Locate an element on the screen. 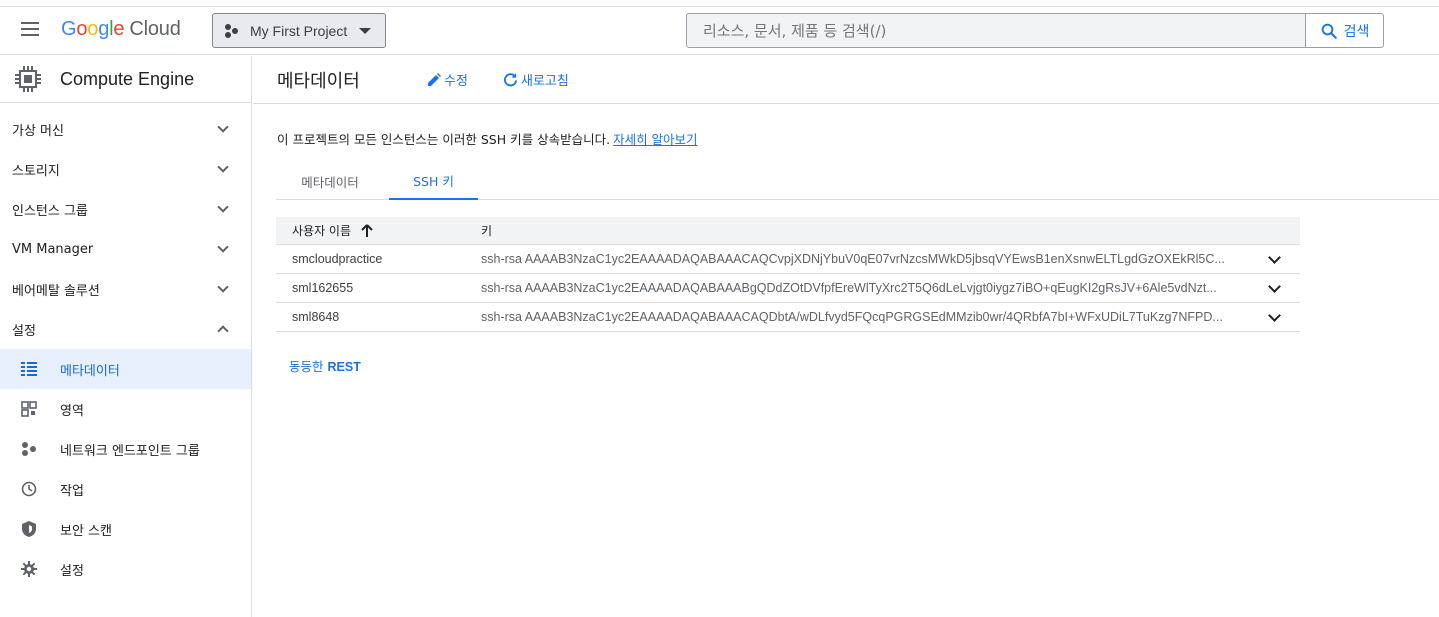 The height and width of the screenshot is (617, 1439). nav-group-label: VM Manager is located at coordinates (53, 249).